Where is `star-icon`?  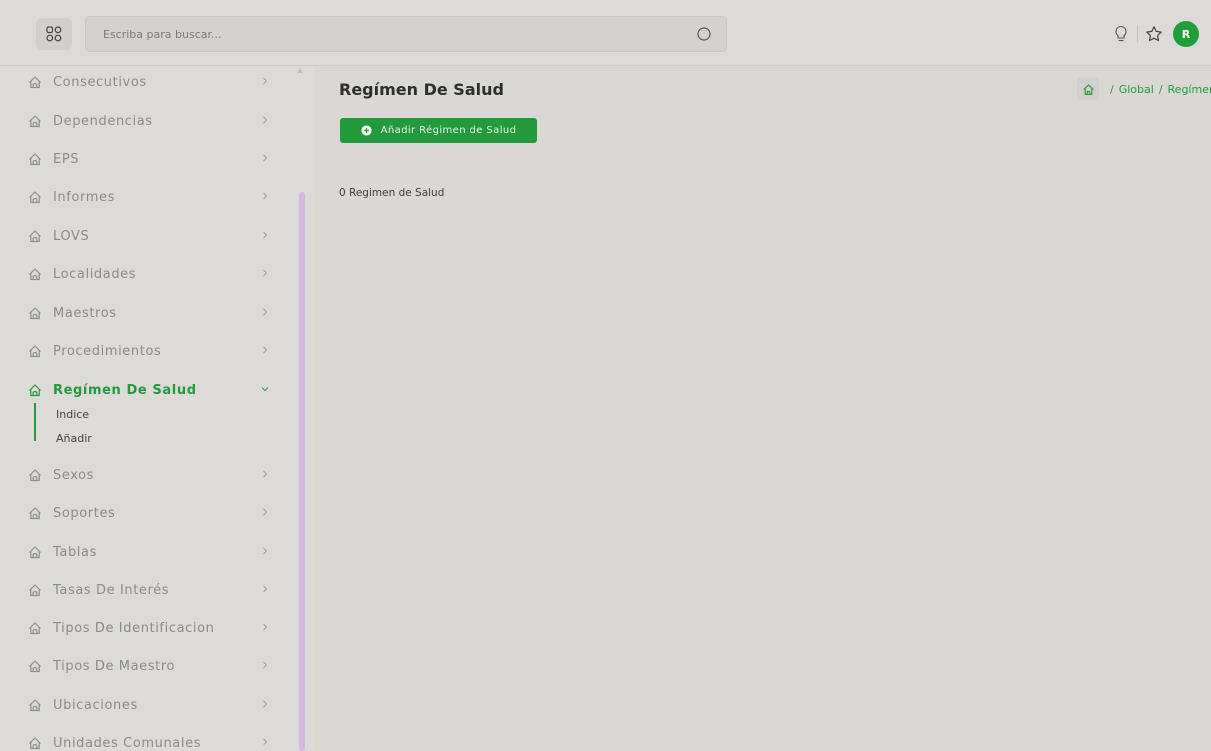 star-icon is located at coordinates (1154, 34).